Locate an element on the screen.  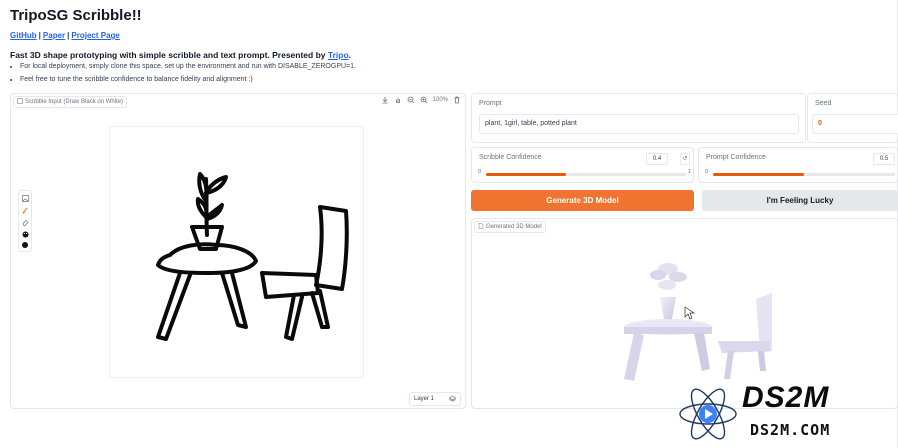
reset-icon: ↺ is located at coordinates (685, 159).